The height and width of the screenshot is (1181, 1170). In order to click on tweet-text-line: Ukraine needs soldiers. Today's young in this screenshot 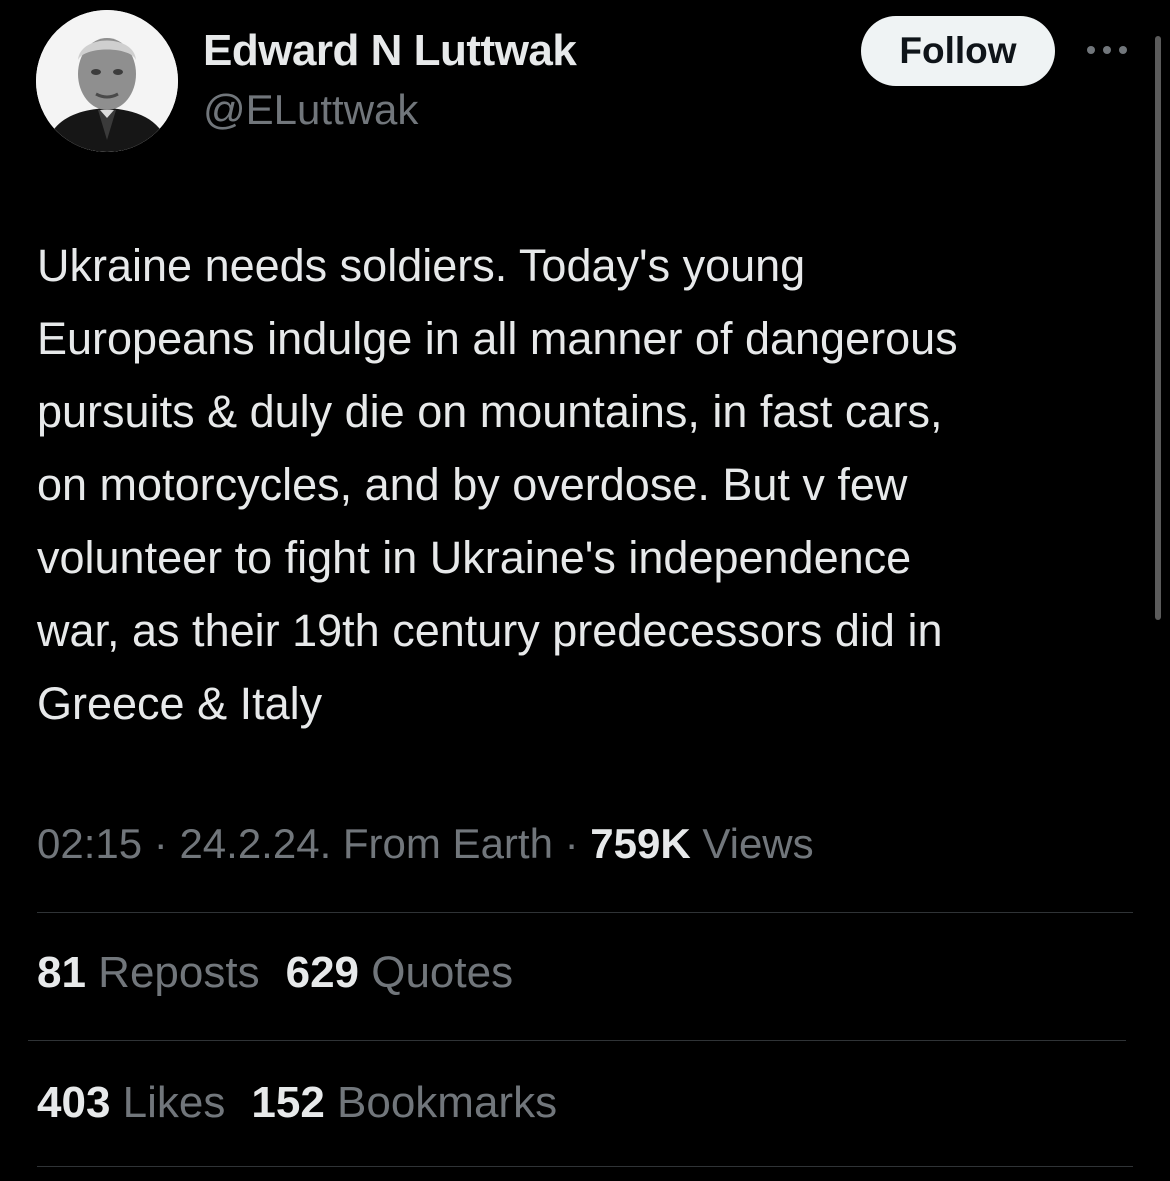, I will do `click(421, 265)`.